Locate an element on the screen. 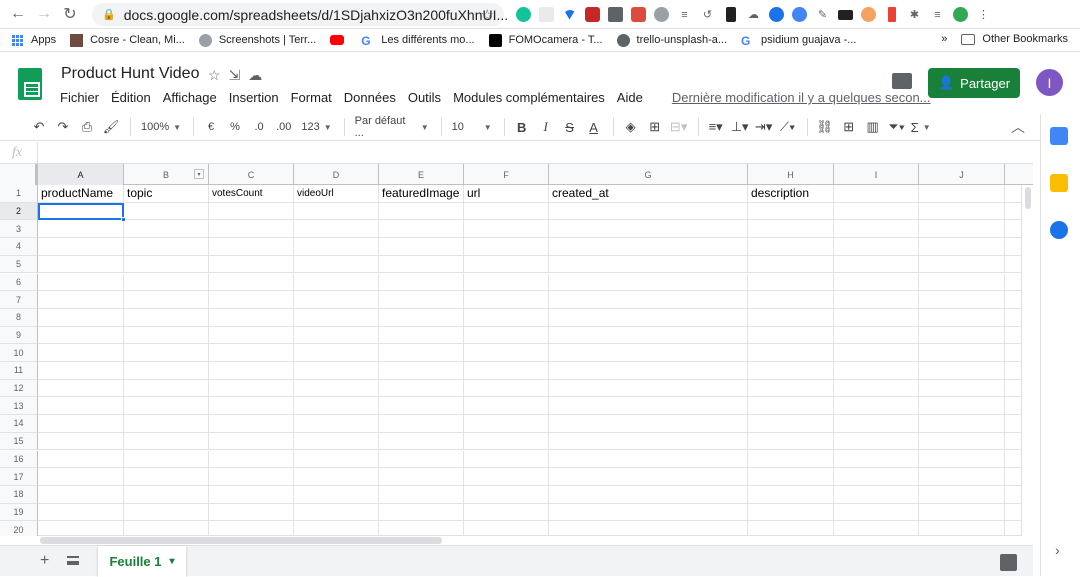  calendar-icon is located at coordinates (1059, 136).